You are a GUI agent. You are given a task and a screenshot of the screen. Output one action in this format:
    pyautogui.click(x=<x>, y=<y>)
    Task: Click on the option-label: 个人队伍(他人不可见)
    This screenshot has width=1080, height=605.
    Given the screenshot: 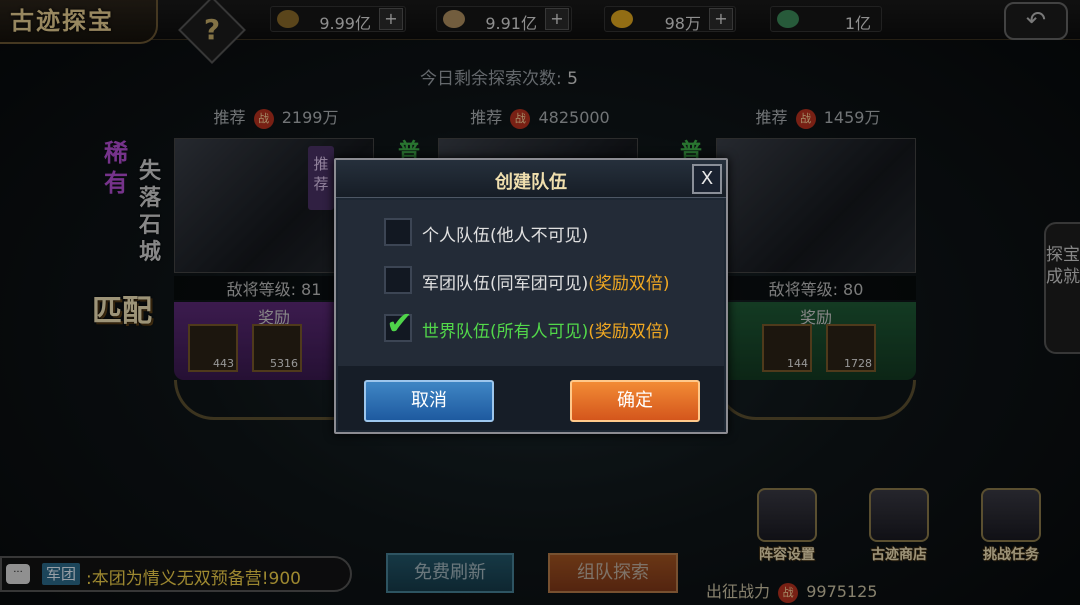 What is the action you would take?
    pyautogui.click(x=505, y=236)
    